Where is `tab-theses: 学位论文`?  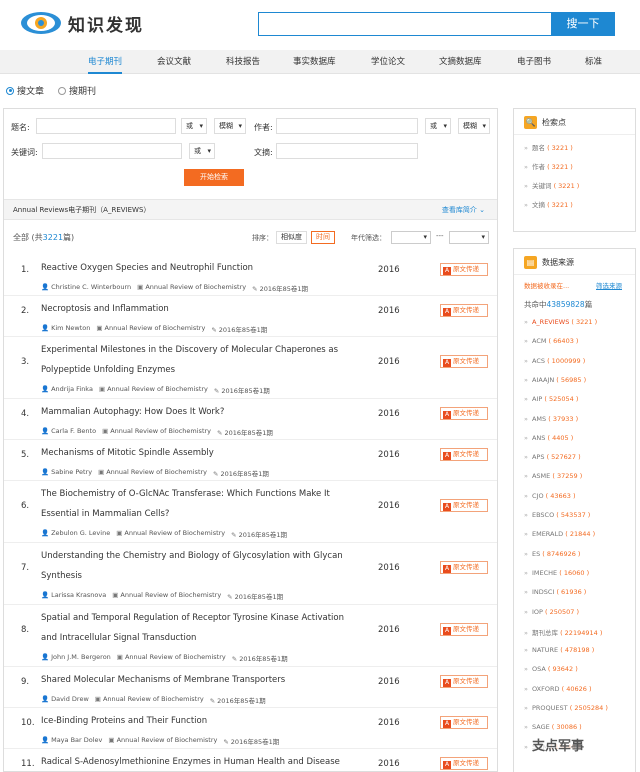
tab-theses: 学位论文 is located at coordinates (388, 62).